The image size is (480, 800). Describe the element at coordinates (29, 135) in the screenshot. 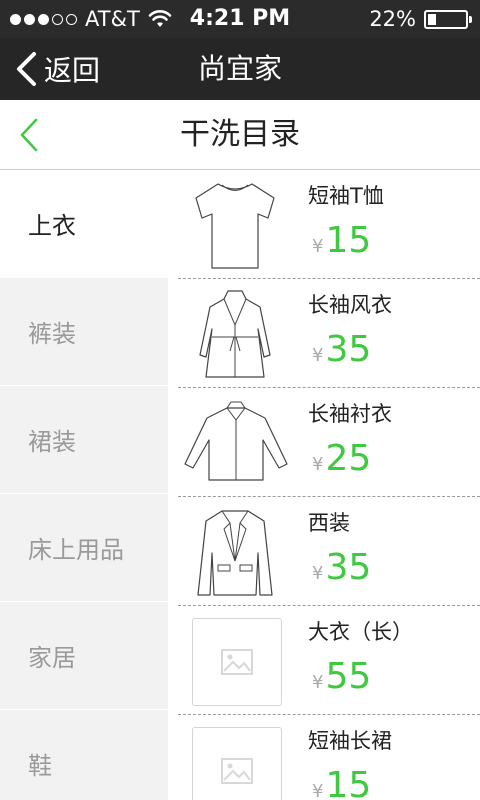

I see `back-chevron-icon` at that location.